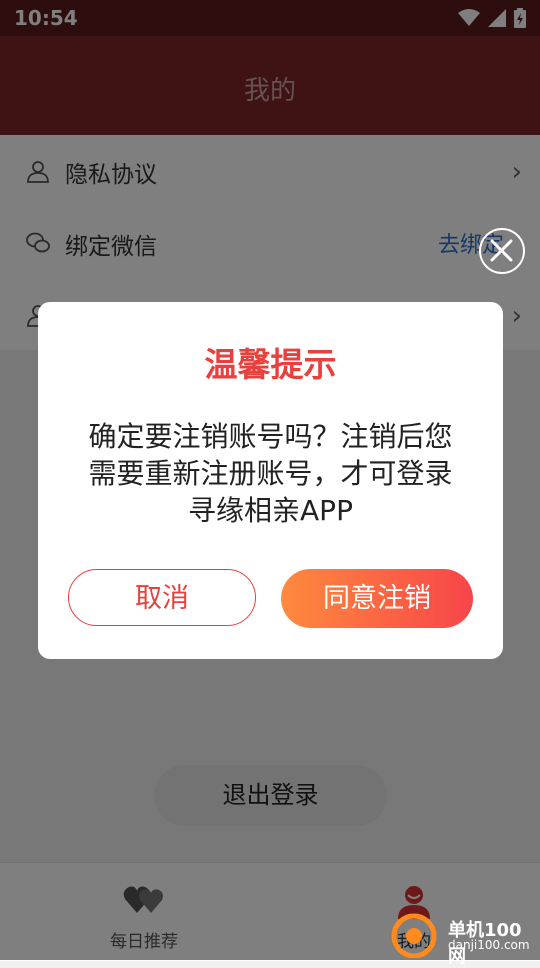  I want to click on watermark: 单机100网 danji100.com, so click(463, 939).